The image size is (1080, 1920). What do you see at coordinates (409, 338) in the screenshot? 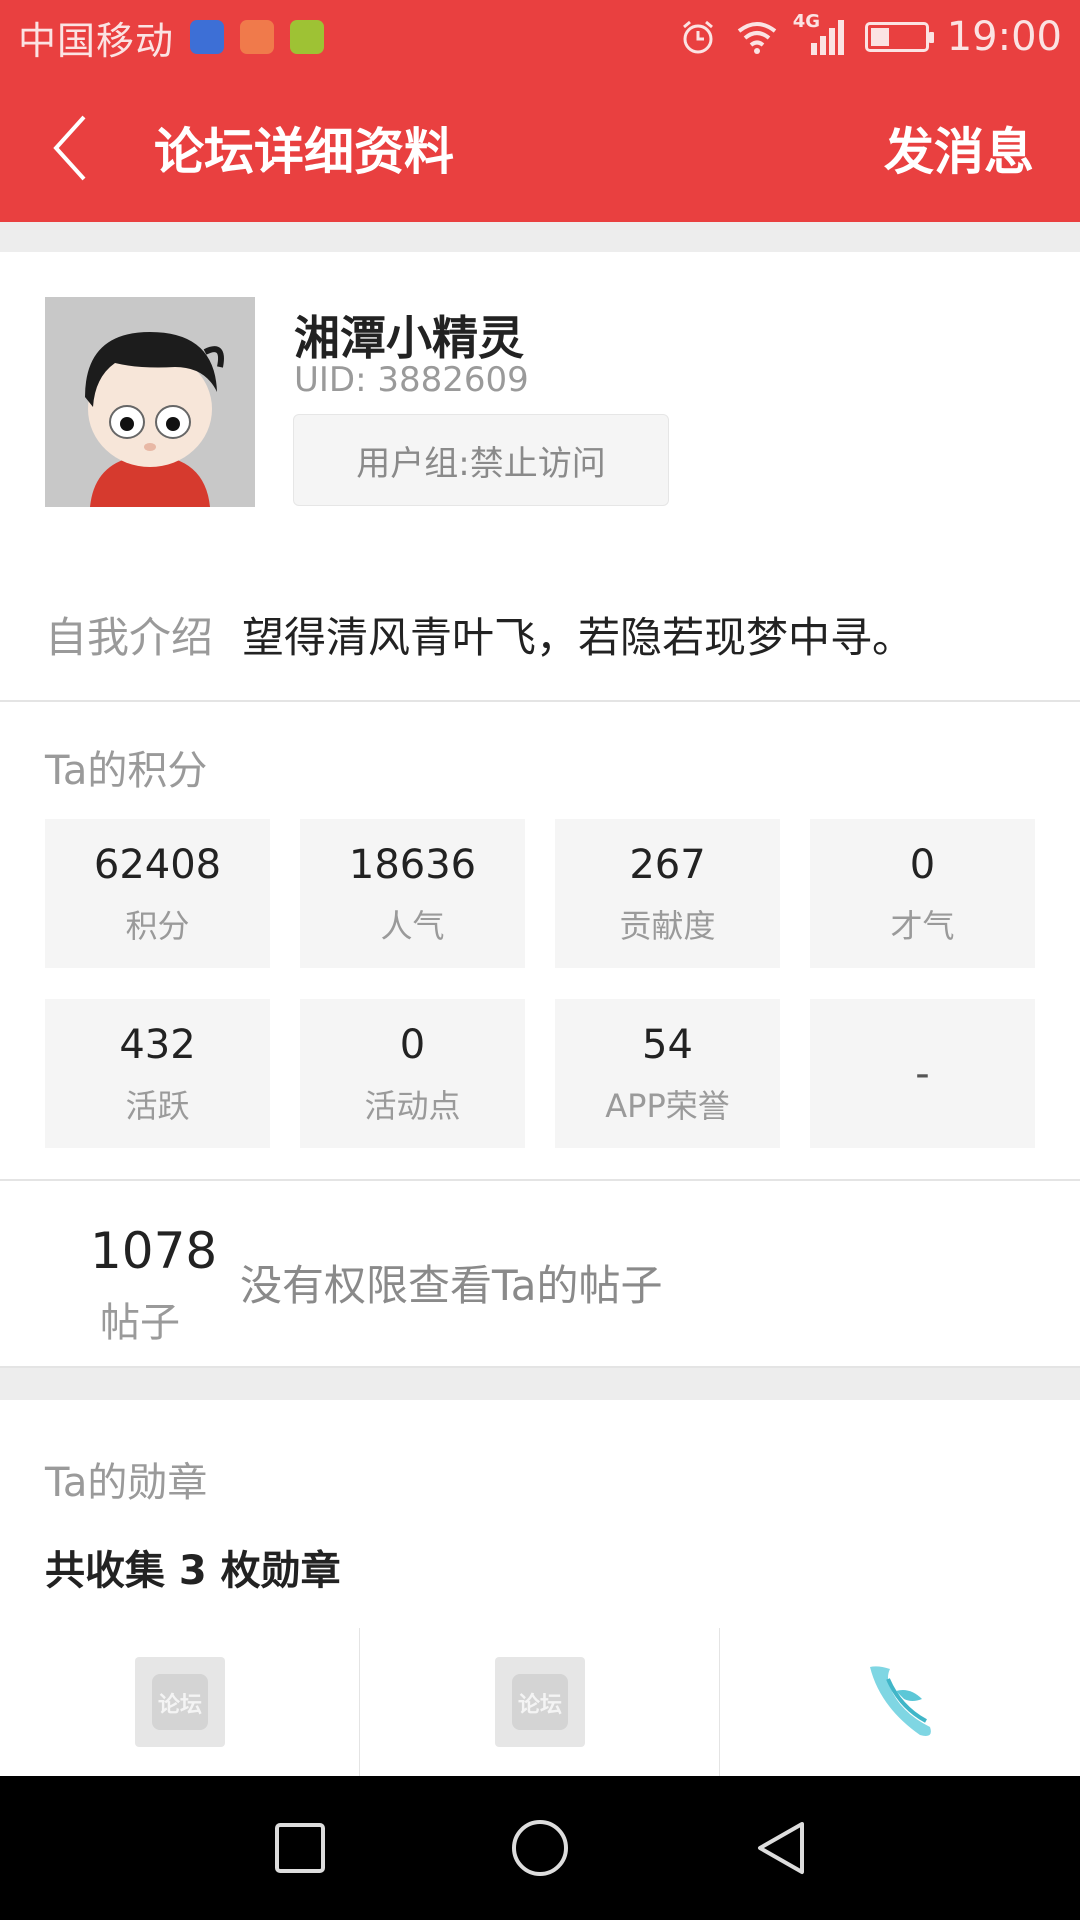
I see `username: 湘潭小精灵` at bounding box center [409, 338].